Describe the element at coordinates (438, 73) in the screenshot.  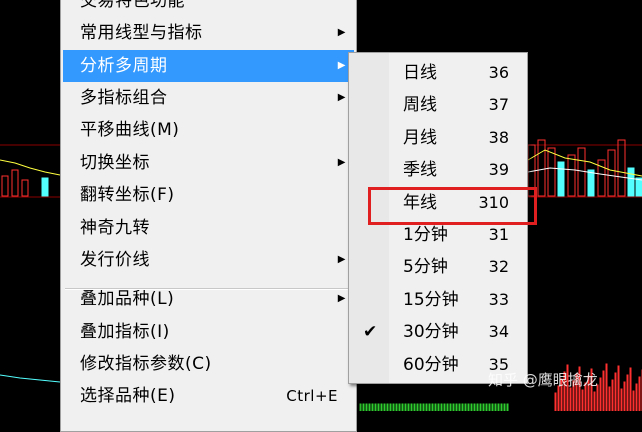
I see `submenu-item-0: 日线 36` at that location.